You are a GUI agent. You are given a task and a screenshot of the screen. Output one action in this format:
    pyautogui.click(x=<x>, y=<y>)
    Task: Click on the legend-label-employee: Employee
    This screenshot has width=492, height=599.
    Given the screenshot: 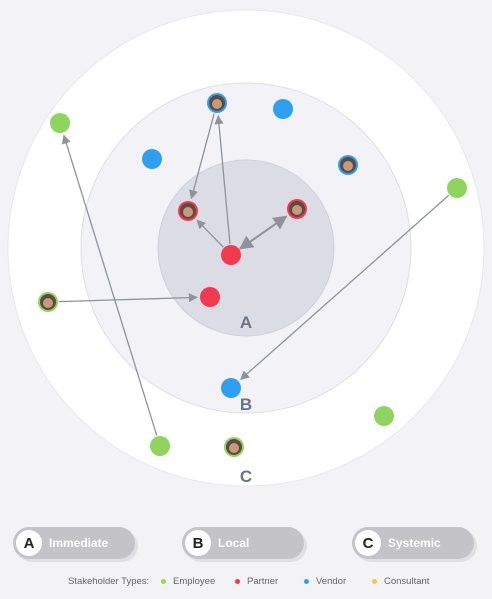 What is the action you would take?
    pyautogui.click(x=194, y=581)
    